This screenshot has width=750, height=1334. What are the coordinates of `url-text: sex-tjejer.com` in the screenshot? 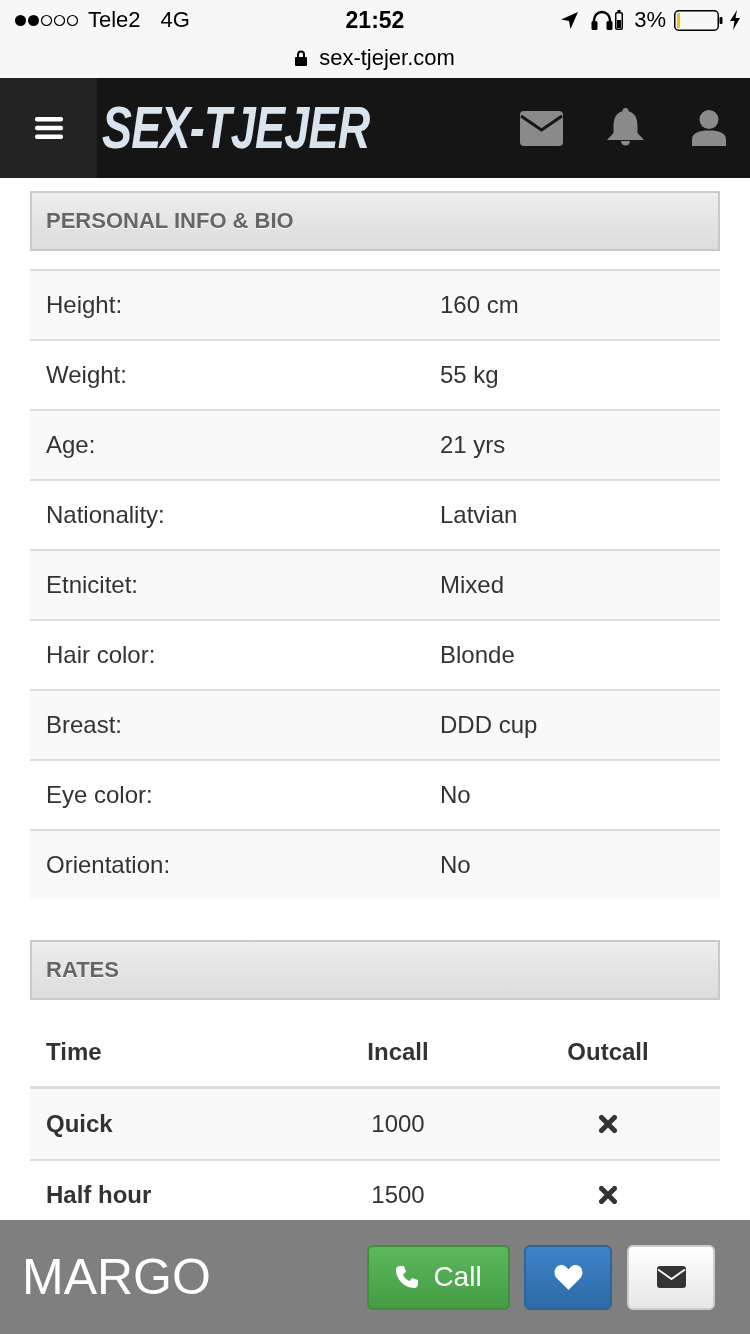 It's located at (387, 58).